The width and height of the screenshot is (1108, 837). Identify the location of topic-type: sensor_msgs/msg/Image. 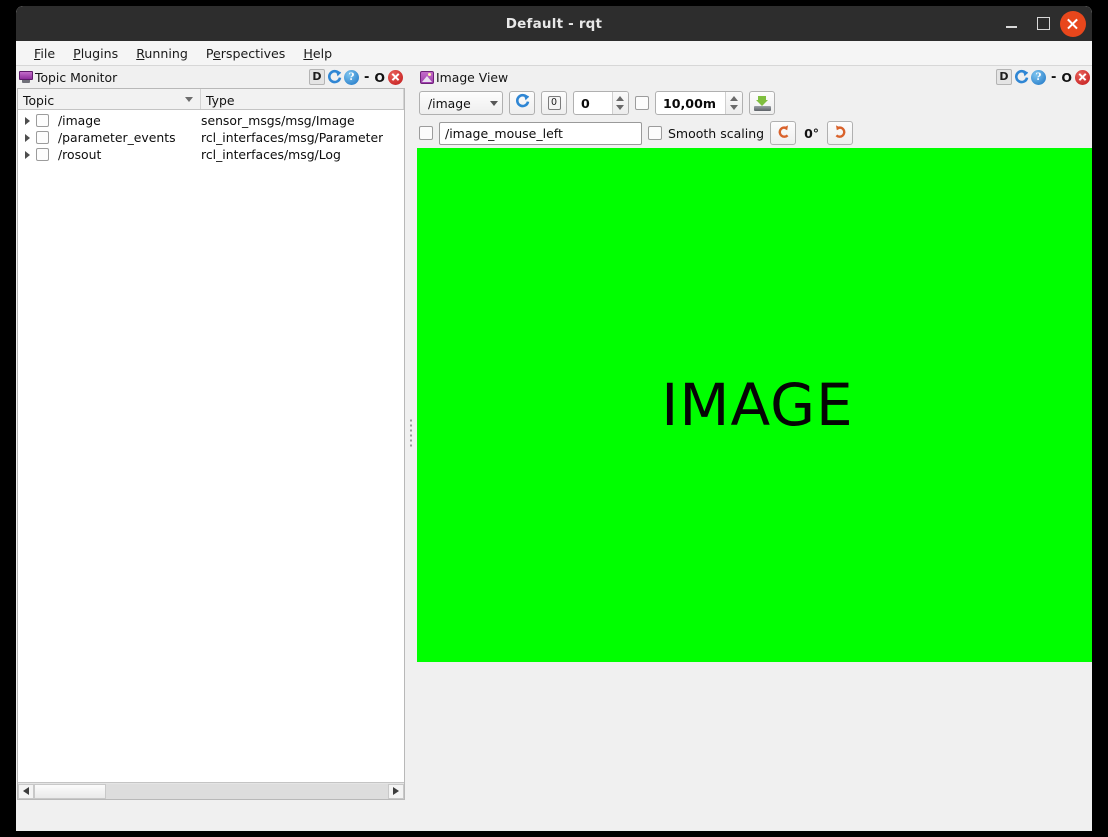
(278, 120).